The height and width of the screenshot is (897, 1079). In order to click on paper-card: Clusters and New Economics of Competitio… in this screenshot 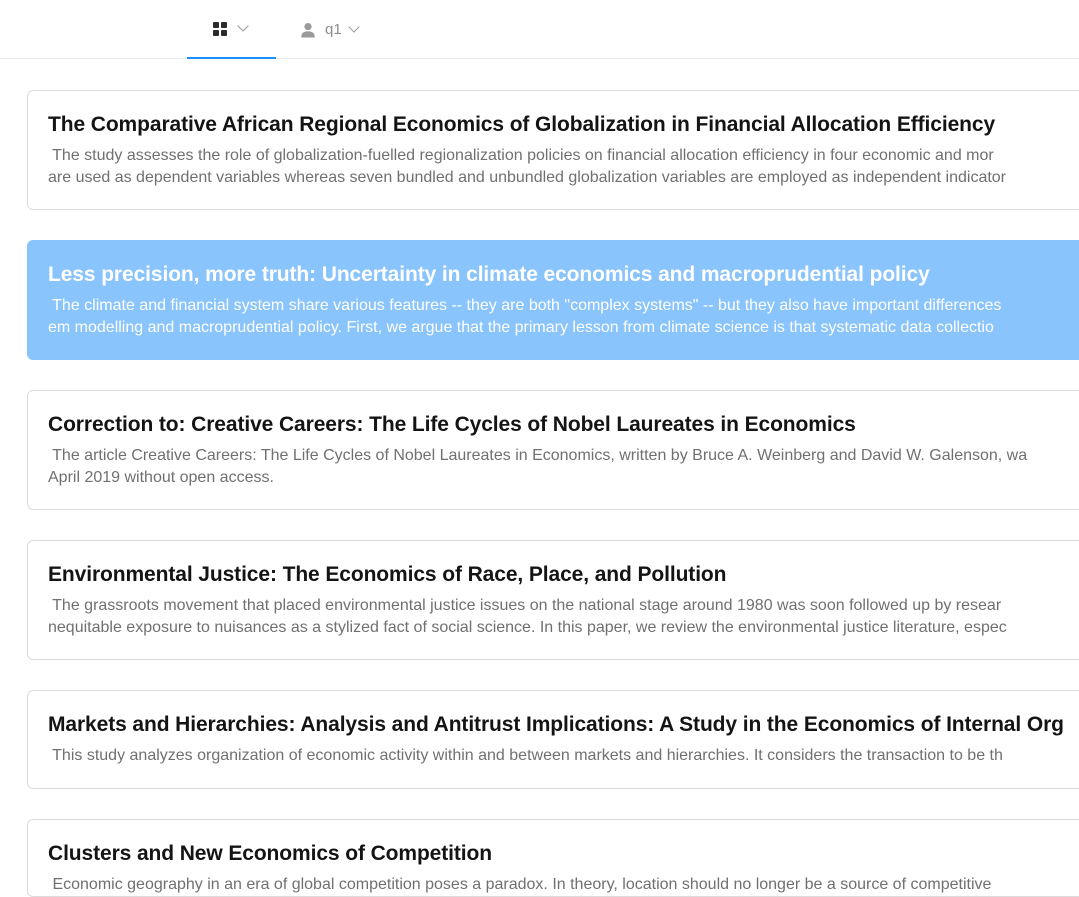, I will do `click(553, 858)`.